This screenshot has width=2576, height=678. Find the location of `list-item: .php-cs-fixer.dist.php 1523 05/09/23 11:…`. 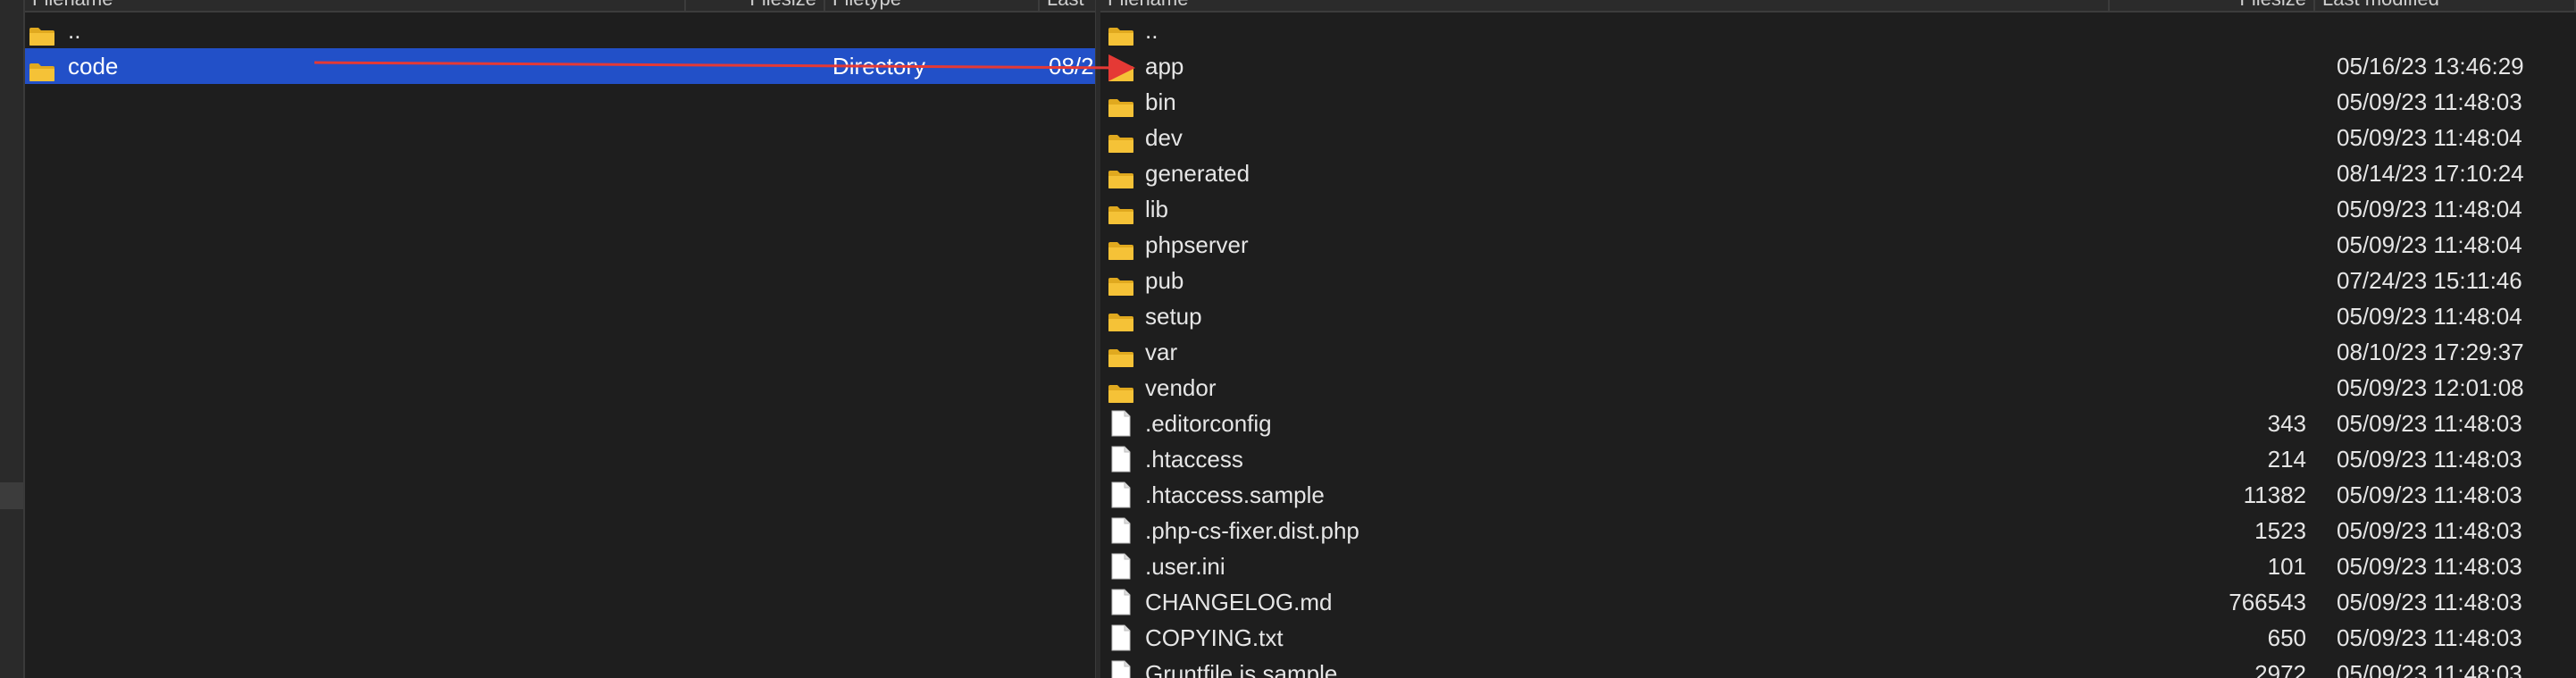

list-item: .php-cs-fixer.dist.php 1523 05/09/23 11:… is located at coordinates (1838, 530).